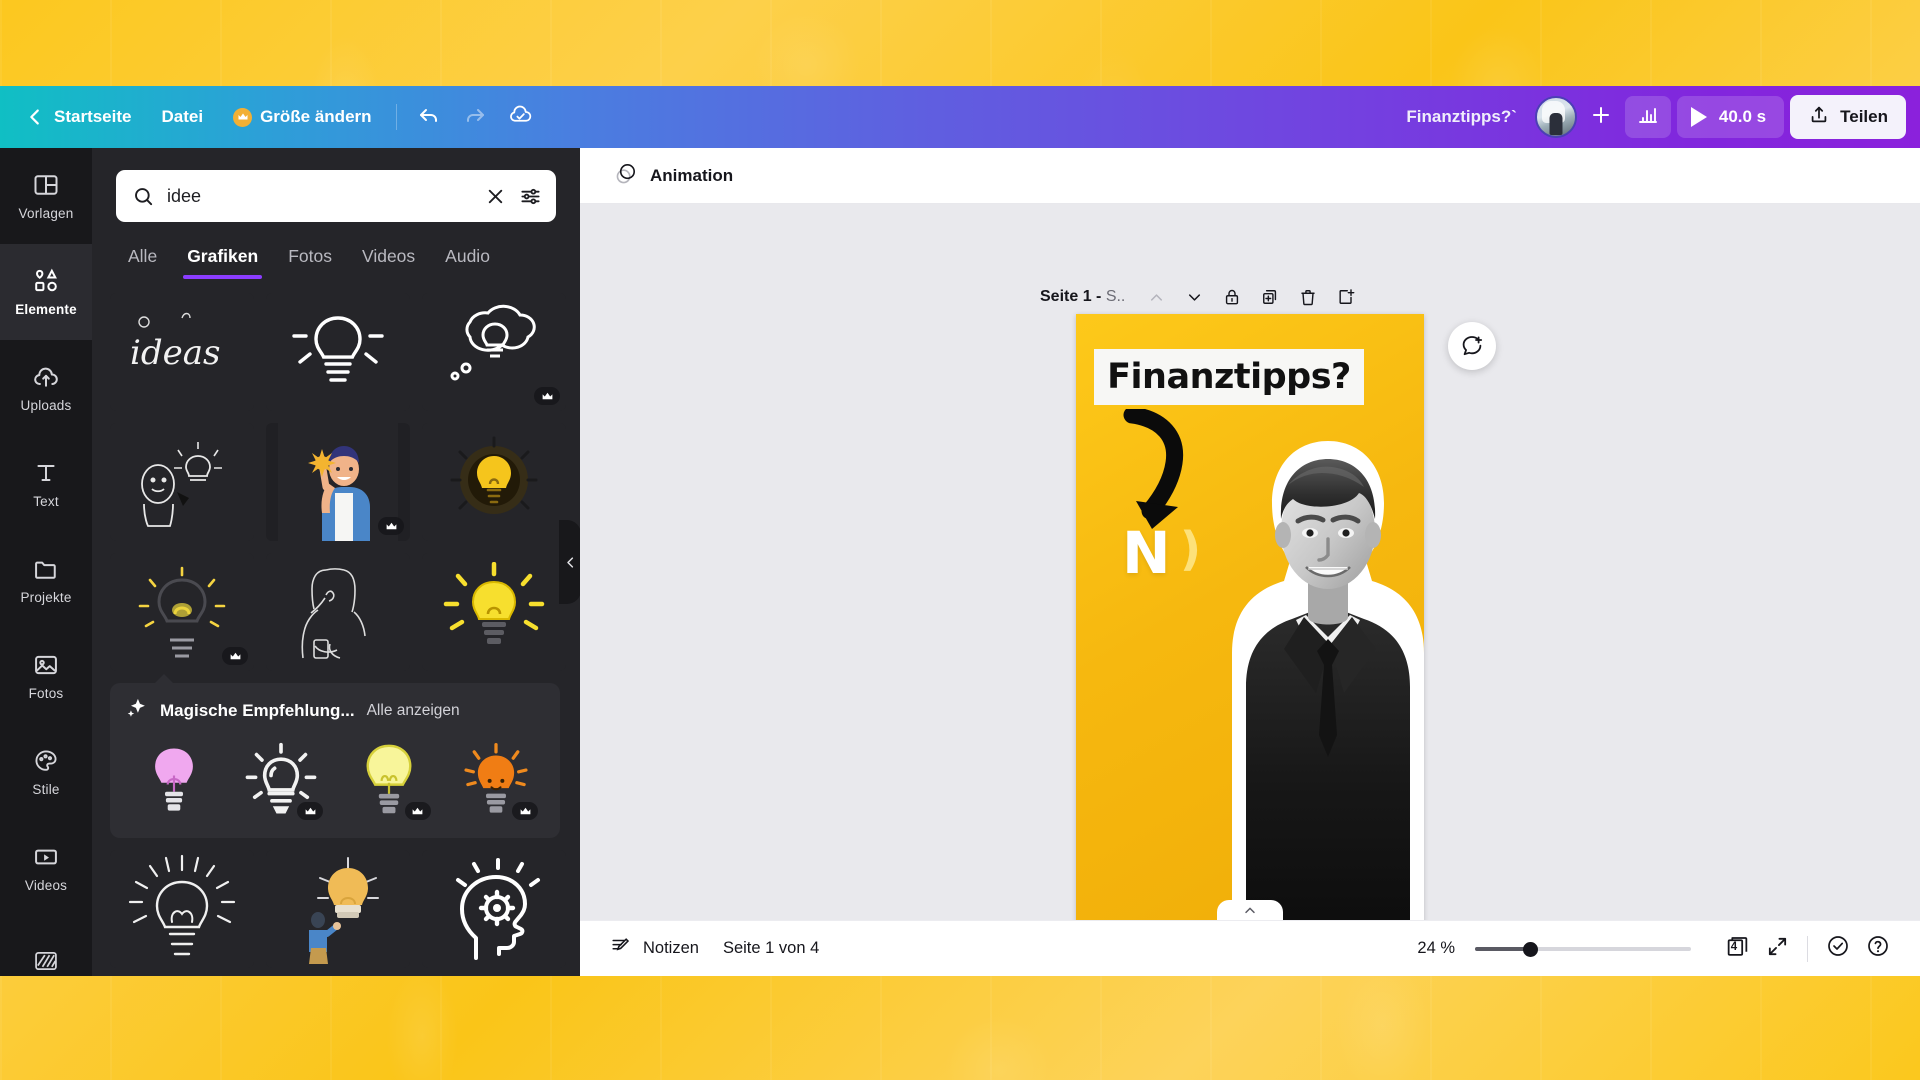  I want to click on sidebar-item-label: Vorlagen, so click(46, 213).